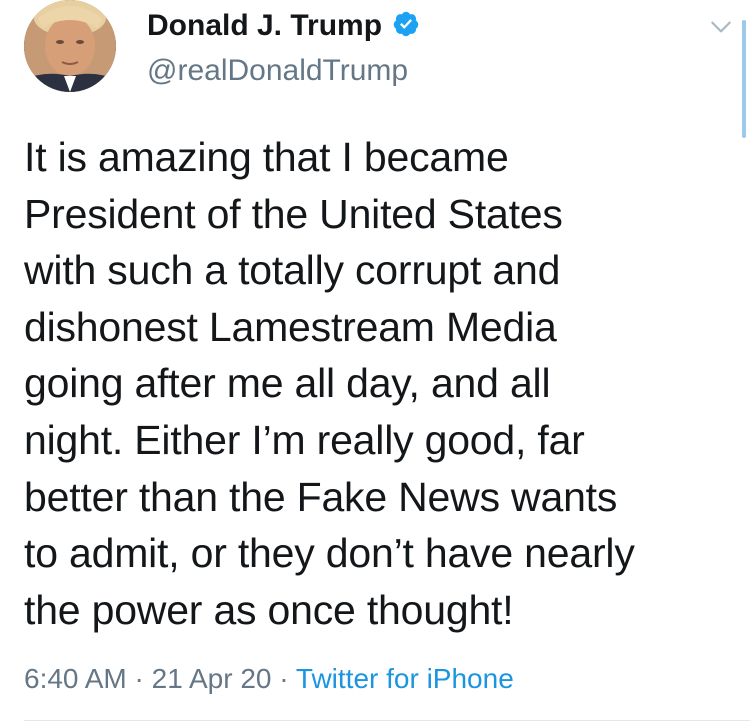 The height and width of the screenshot is (725, 750). What do you see at coordinates (744, 79) in the screenshot?
I see `scroll-indicator` at bounding box center [744, 79].